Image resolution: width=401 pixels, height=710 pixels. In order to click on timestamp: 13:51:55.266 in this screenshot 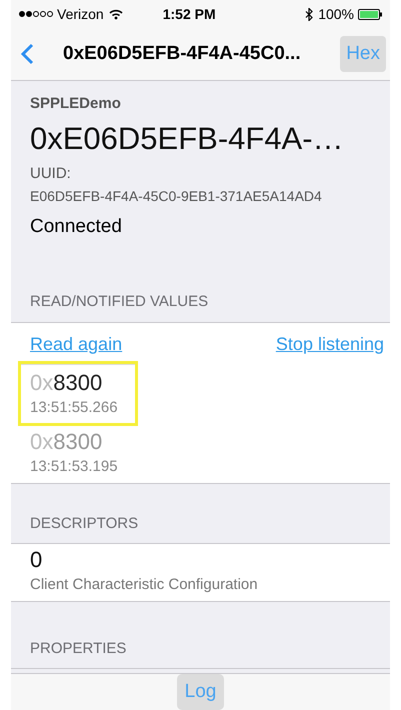, I will do `click(74, 408)`.